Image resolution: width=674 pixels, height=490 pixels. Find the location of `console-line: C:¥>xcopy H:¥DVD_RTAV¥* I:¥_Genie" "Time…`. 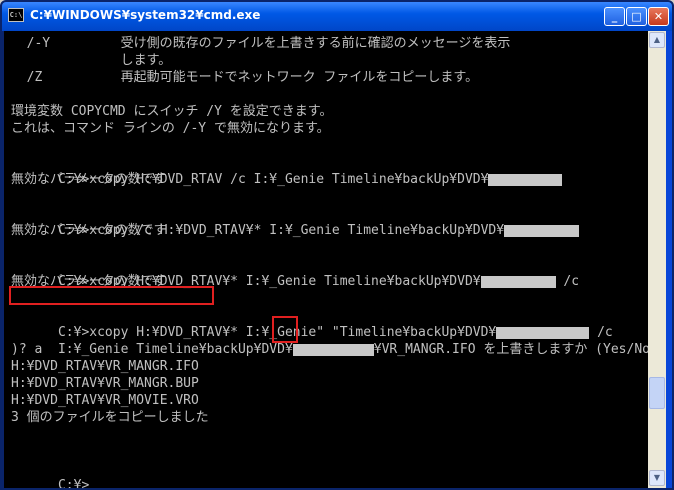

console-line: C:¥>xcopy H:¥DVD_RTAV¥* I:¥_Genie" "Time… is located at coordinates (312, 323).